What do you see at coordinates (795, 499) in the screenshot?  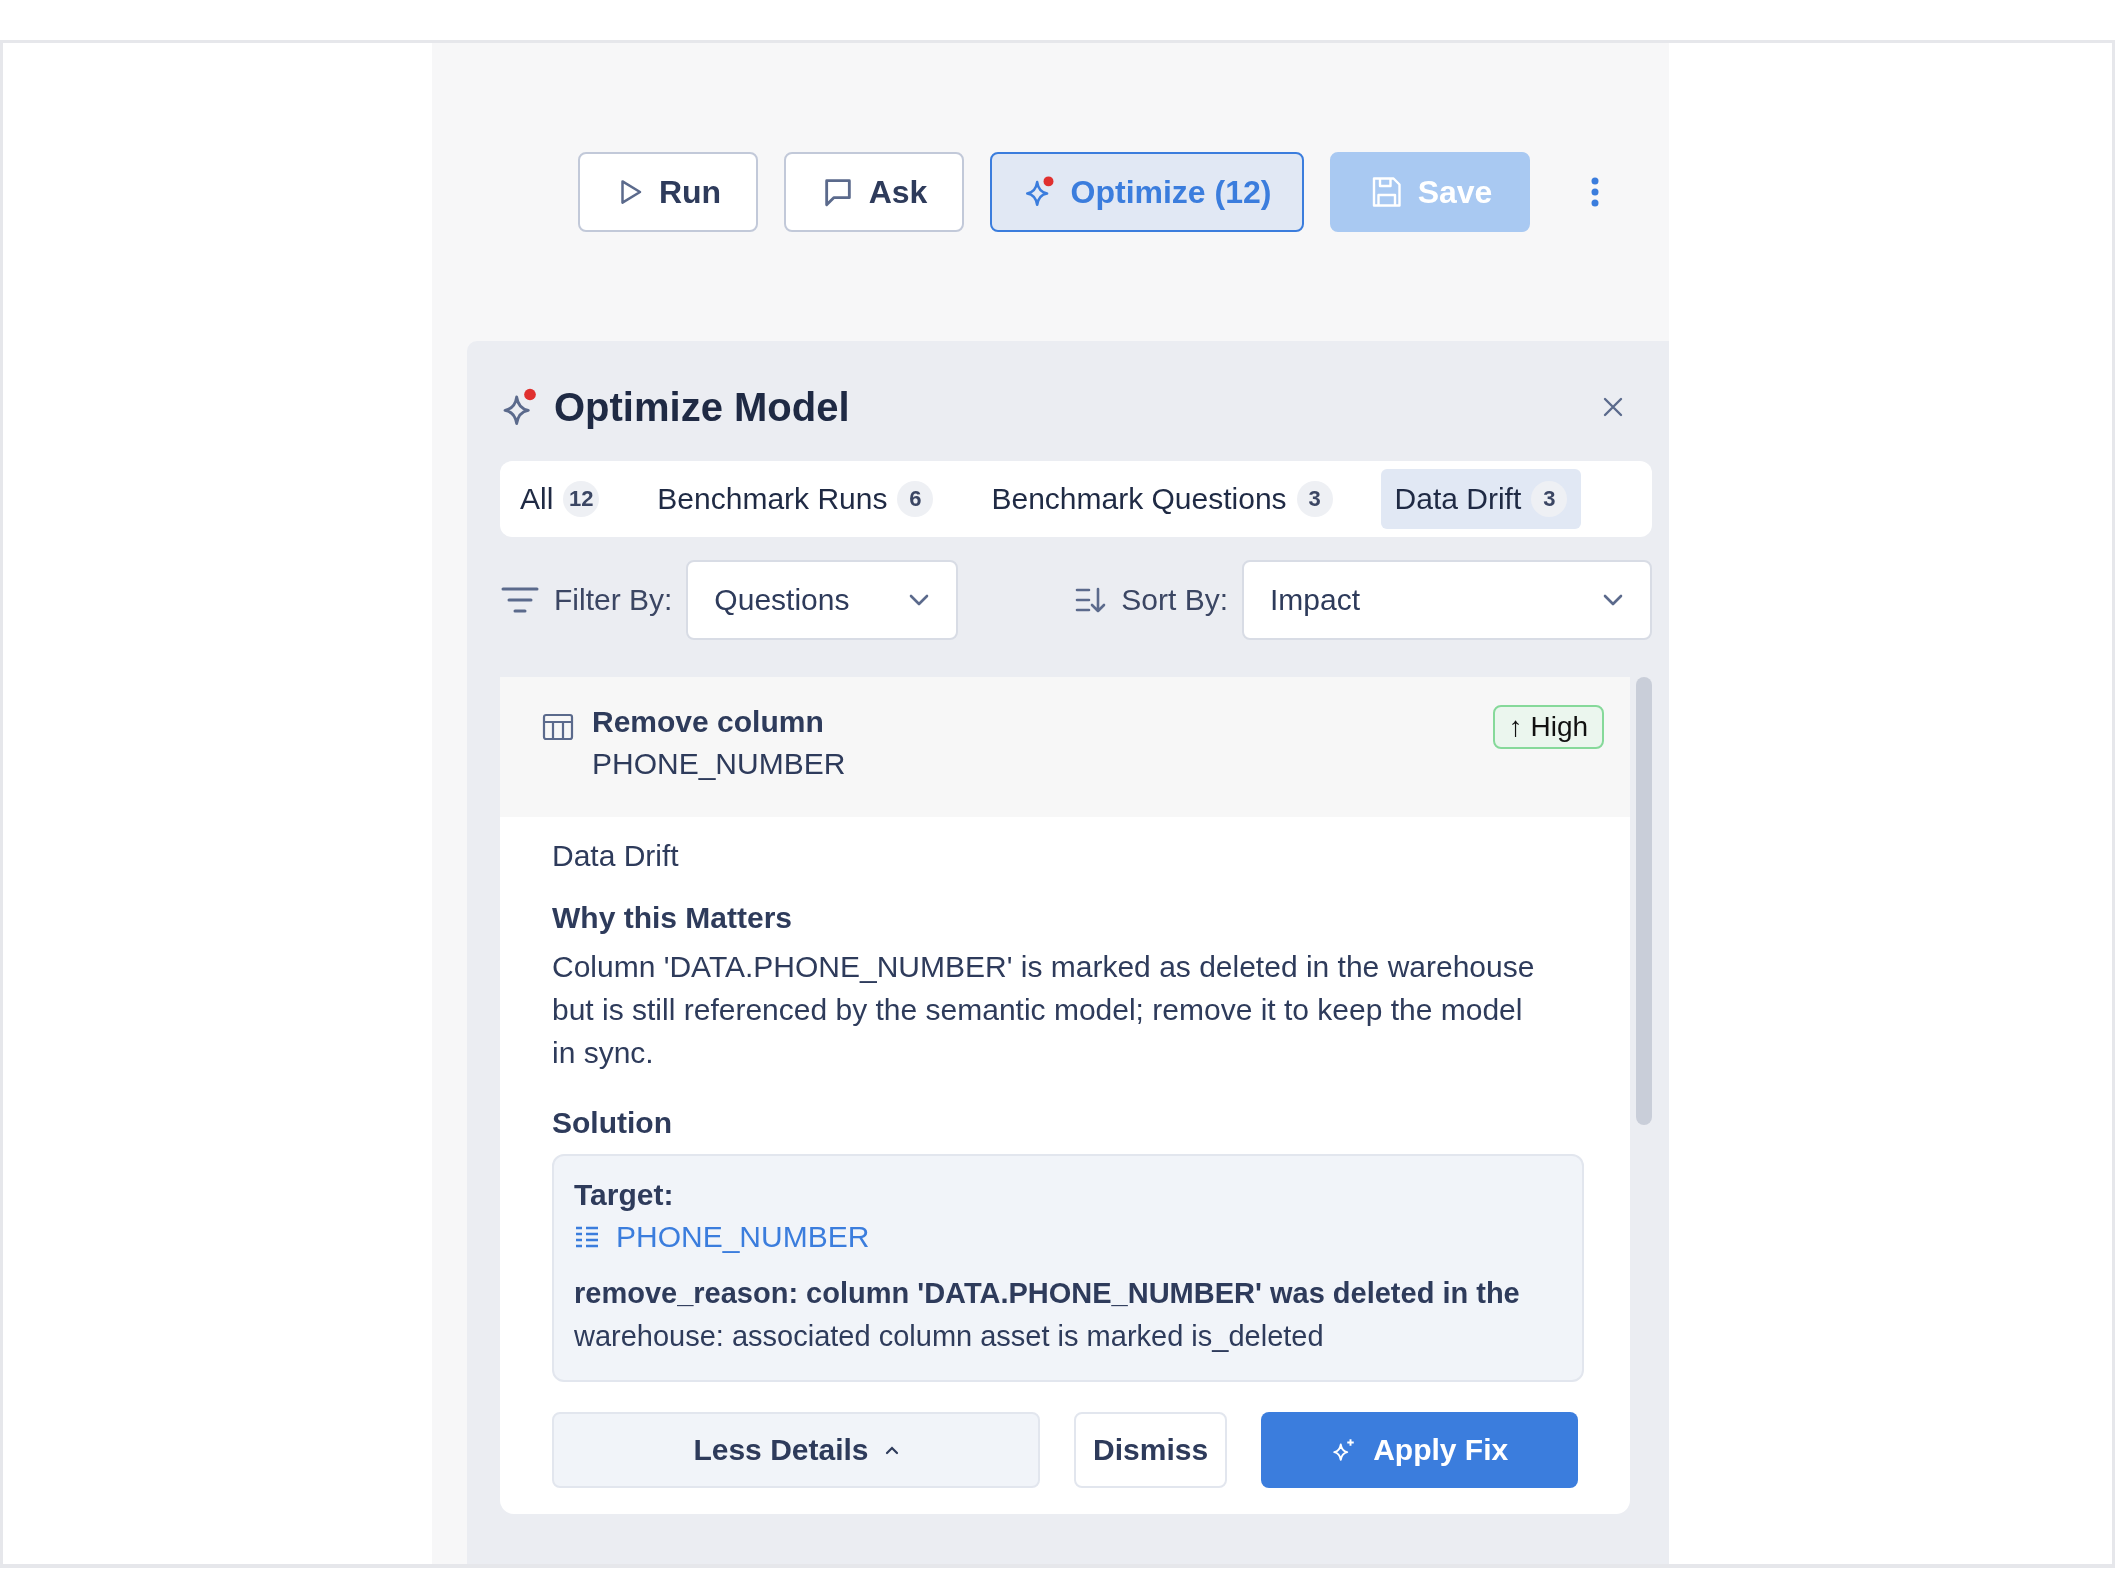 I see `tab: Benchmark Runs 6` at bounding box center [795, 499].